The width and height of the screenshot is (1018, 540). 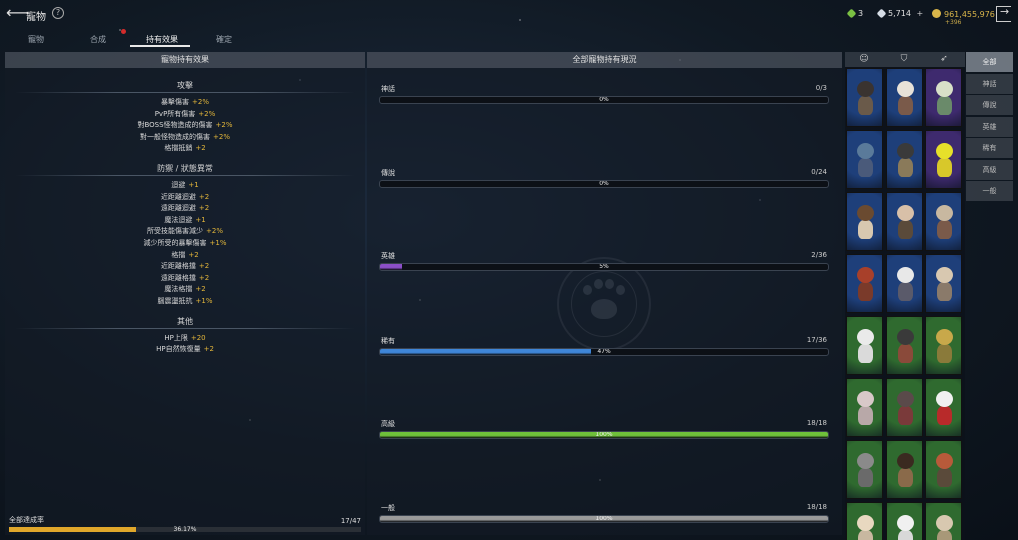 What do you see at coordinates (604, 519) in the screenshot?
I see `rarity-progress-bar: 100%` at bounding box center [604, 519].